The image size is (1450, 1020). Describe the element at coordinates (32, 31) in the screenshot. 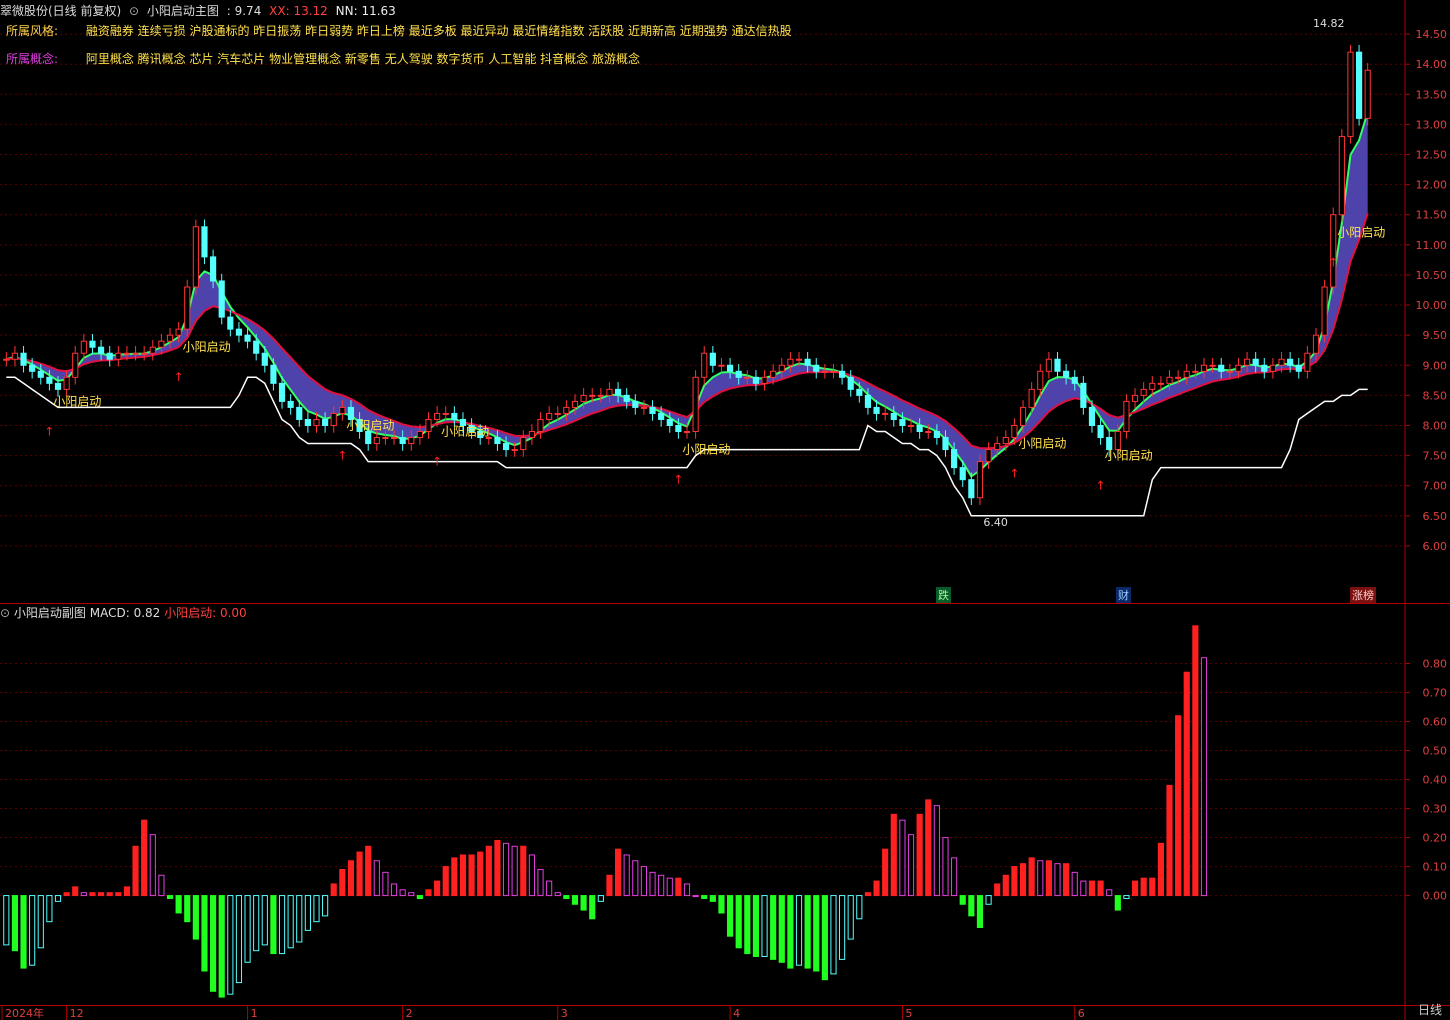

I see `style-label: 所属风格:` at that location.